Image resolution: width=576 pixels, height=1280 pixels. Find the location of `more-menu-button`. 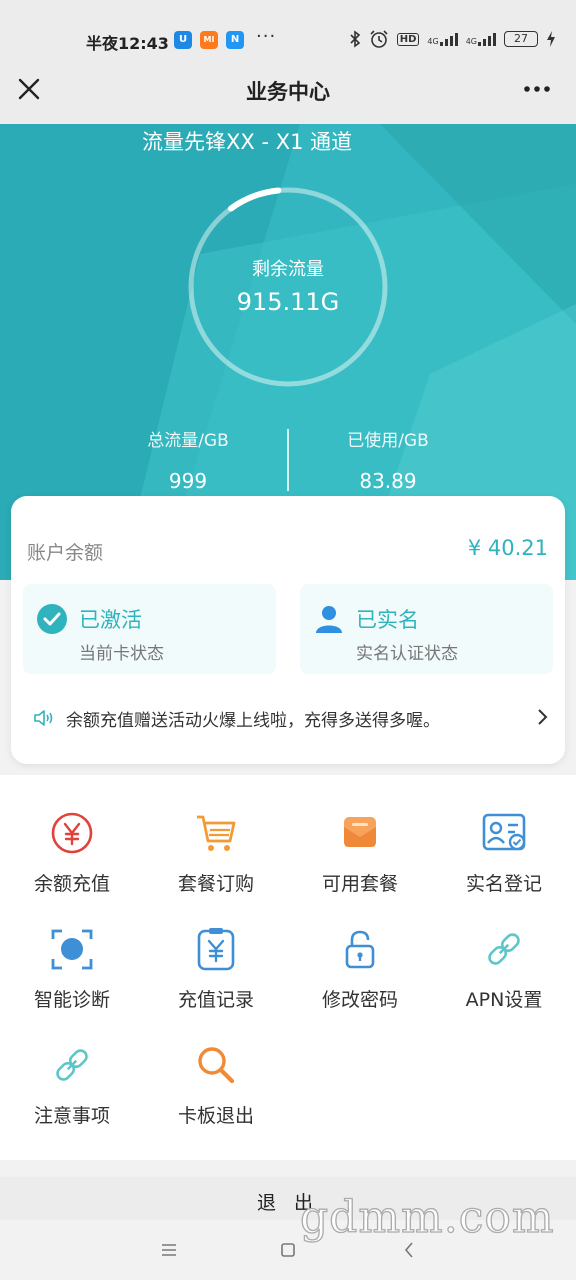

more-menu-button is located at coordinates (537, 89).